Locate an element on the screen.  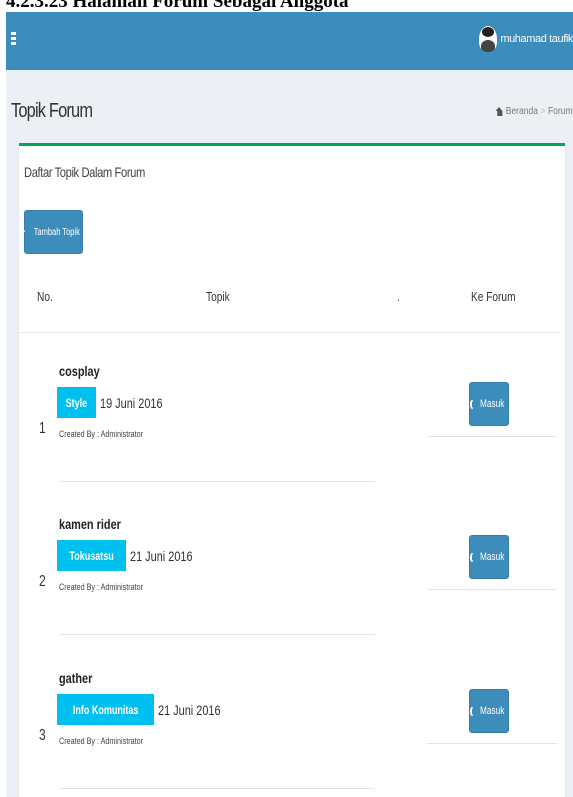
user-menu: muhamad taufik is located at coordinates (526, 39).